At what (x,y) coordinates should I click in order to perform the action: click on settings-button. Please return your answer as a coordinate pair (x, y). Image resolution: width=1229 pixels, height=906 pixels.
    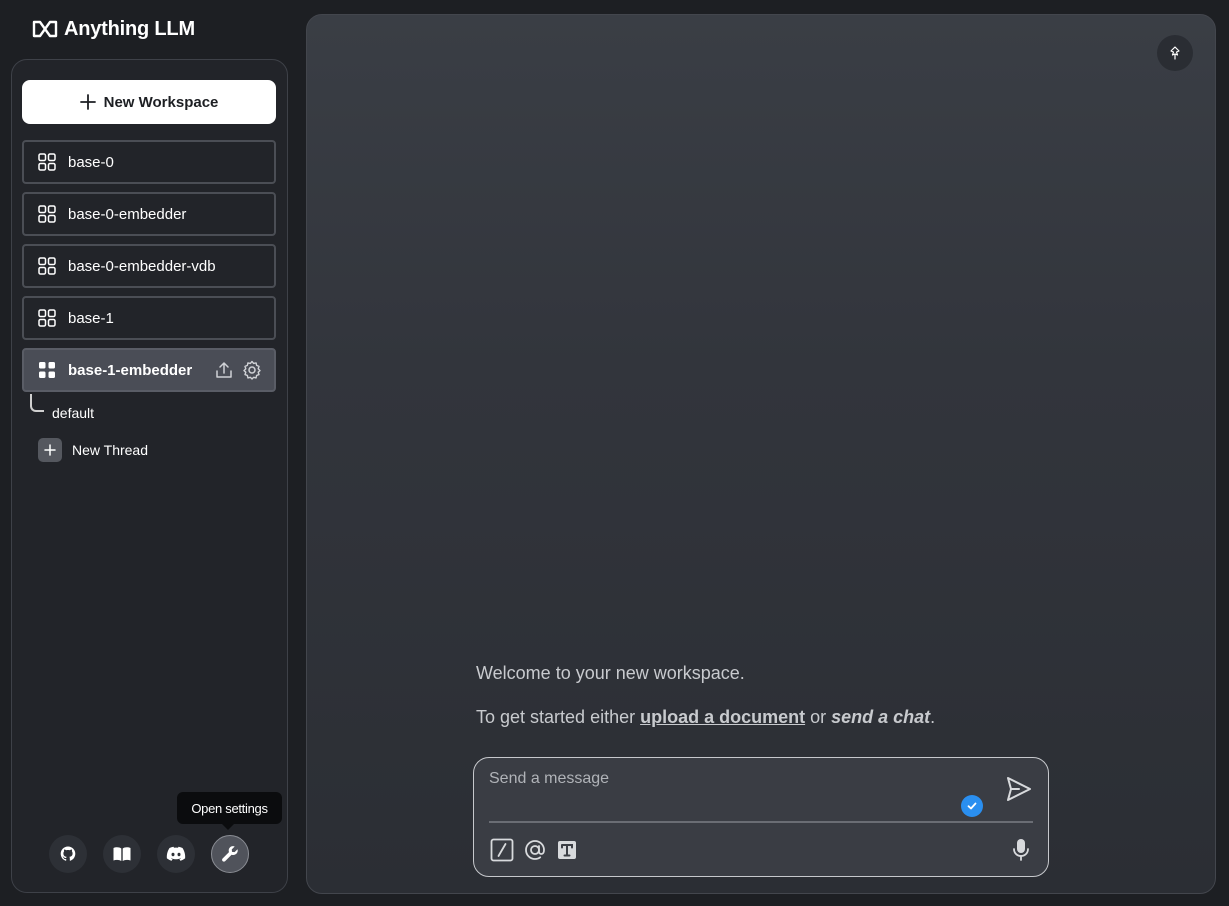
    Looking at the image, I should click on (230, 854).